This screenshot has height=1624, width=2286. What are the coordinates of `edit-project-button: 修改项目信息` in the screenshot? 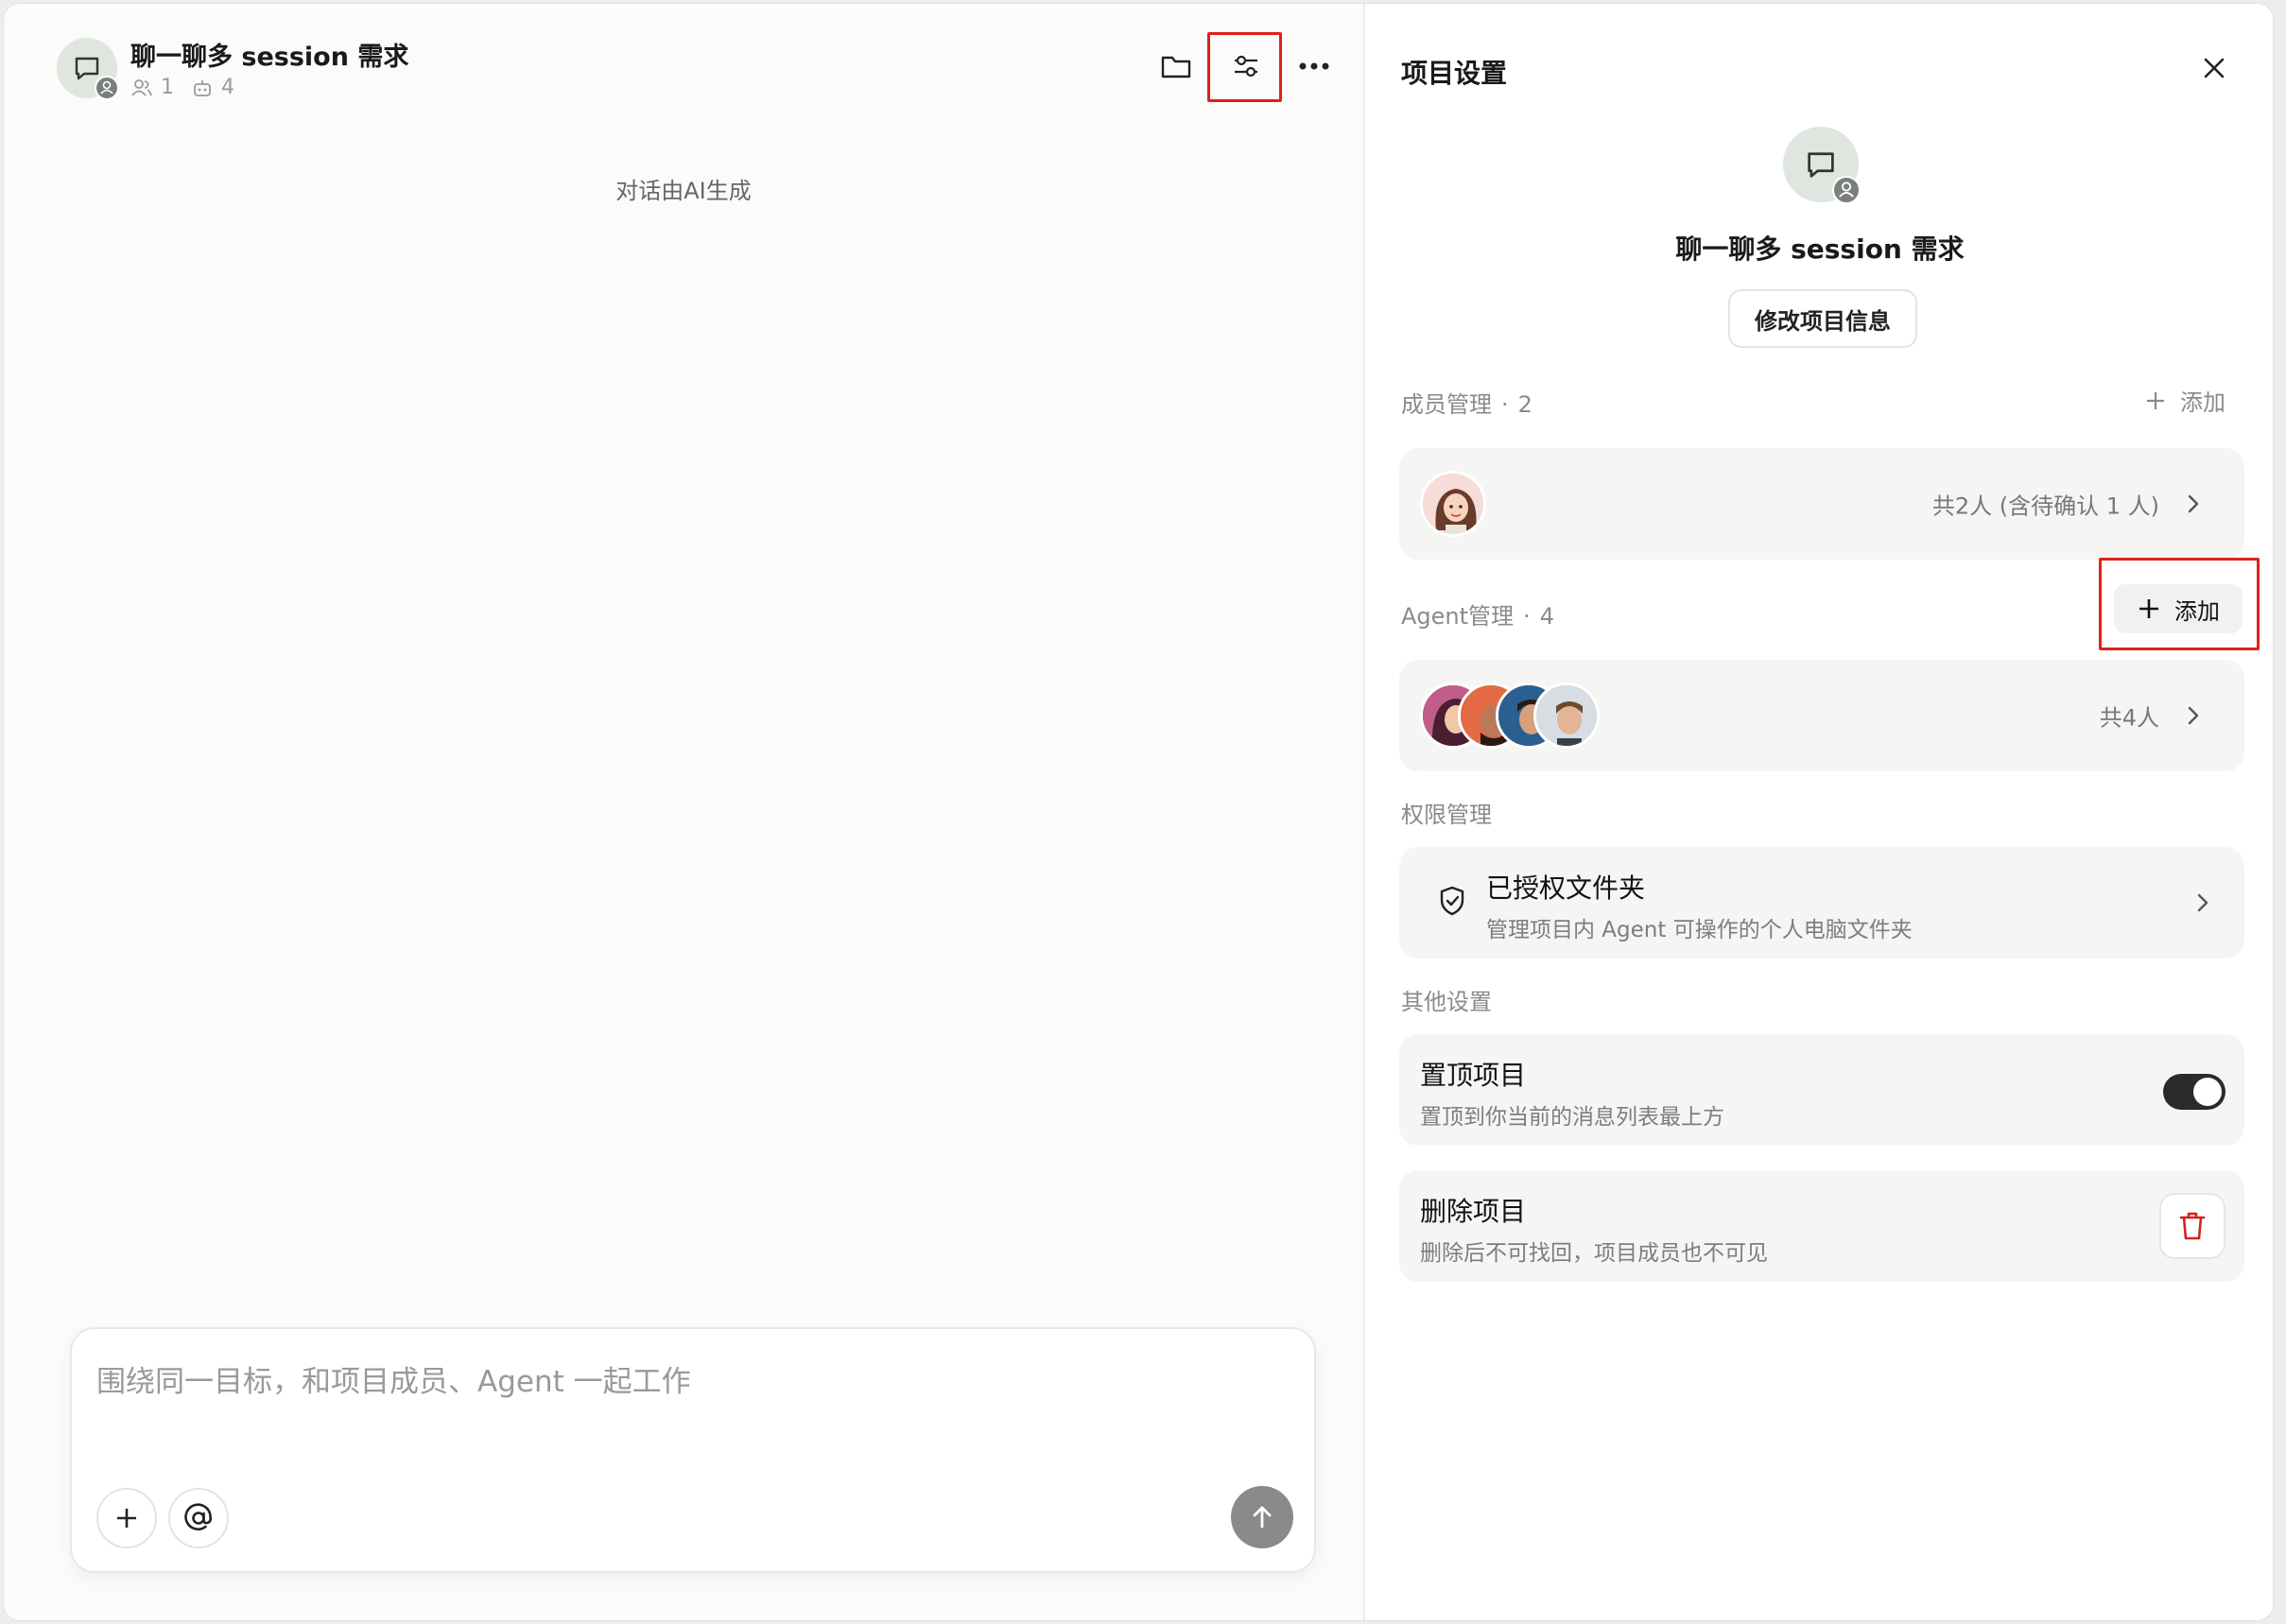 It's located at (1822, 318).